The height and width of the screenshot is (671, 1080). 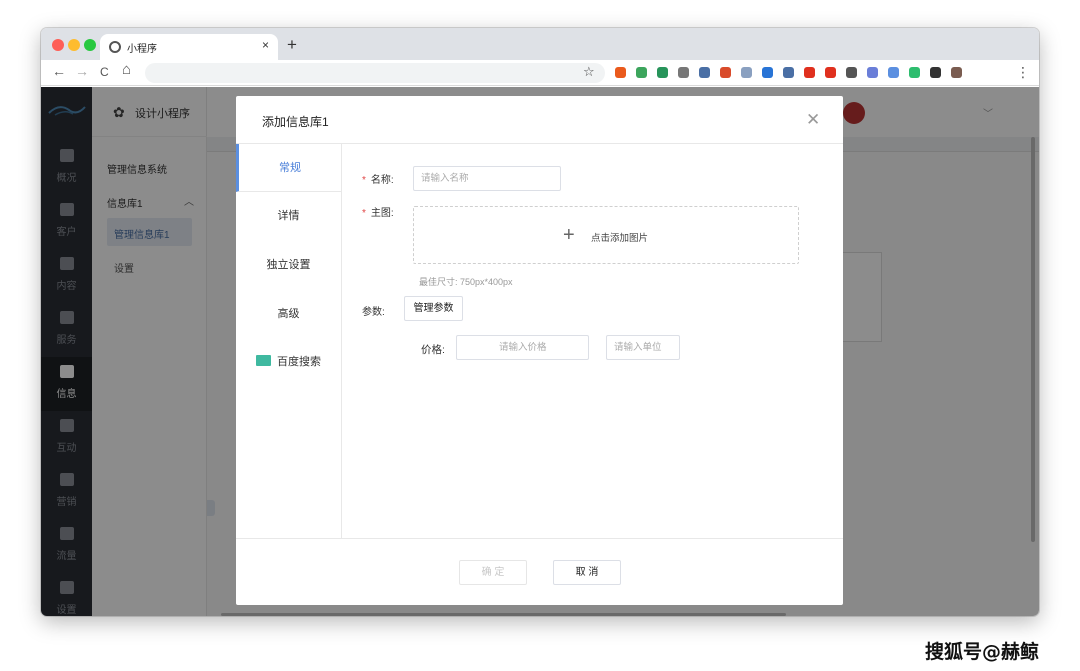 I want to click on close-window-button, so click(x=58, y=45).